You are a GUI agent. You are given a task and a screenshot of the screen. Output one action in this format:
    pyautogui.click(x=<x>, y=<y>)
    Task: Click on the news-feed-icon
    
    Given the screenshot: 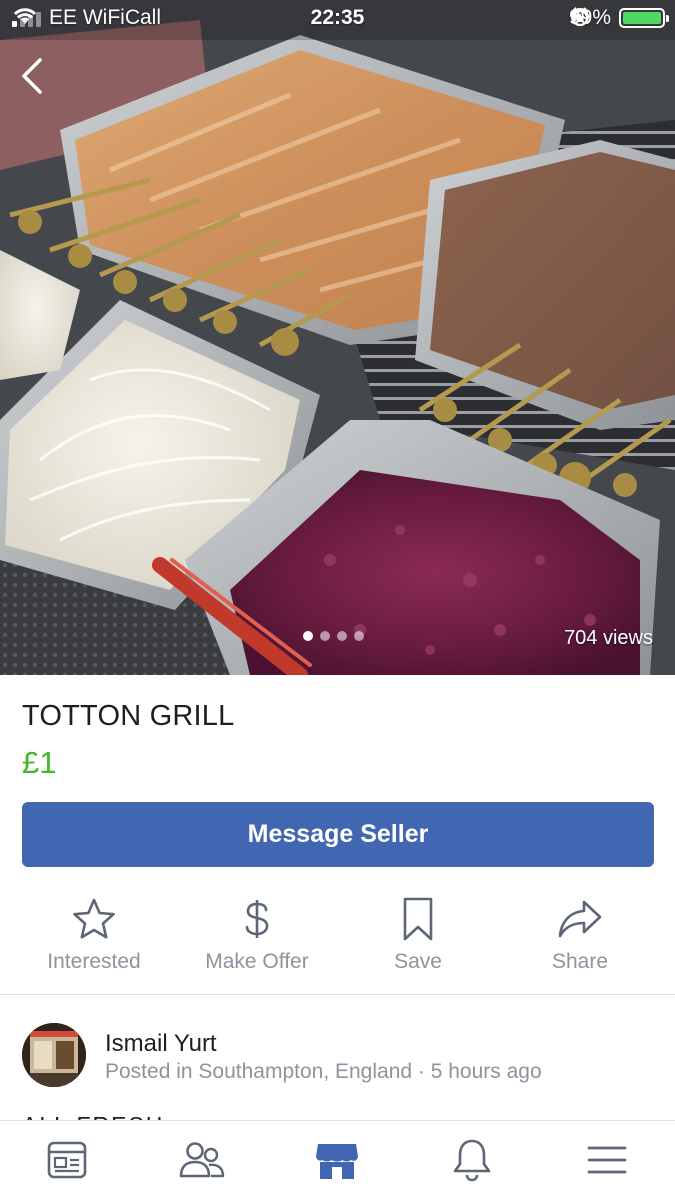 What is the action you would take?
    pyautogui.click(x=67, y=1160)
    